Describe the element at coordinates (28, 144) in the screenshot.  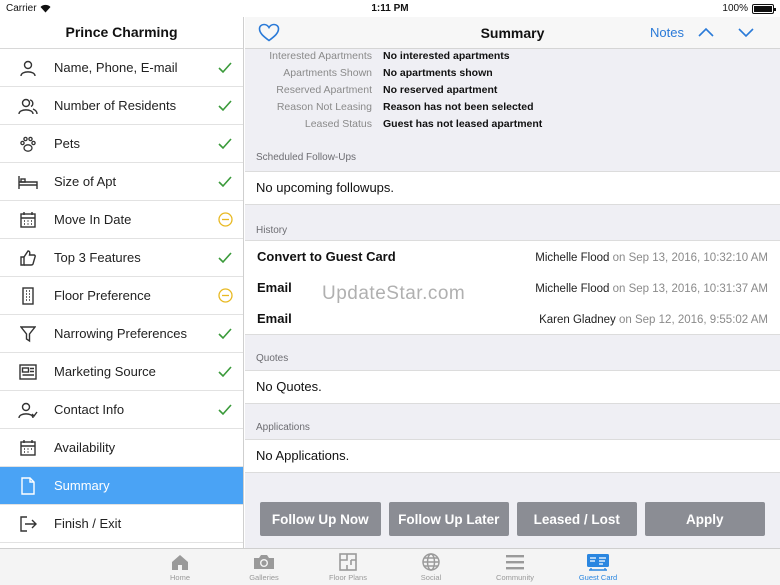
I see `paw-icon` at that location.